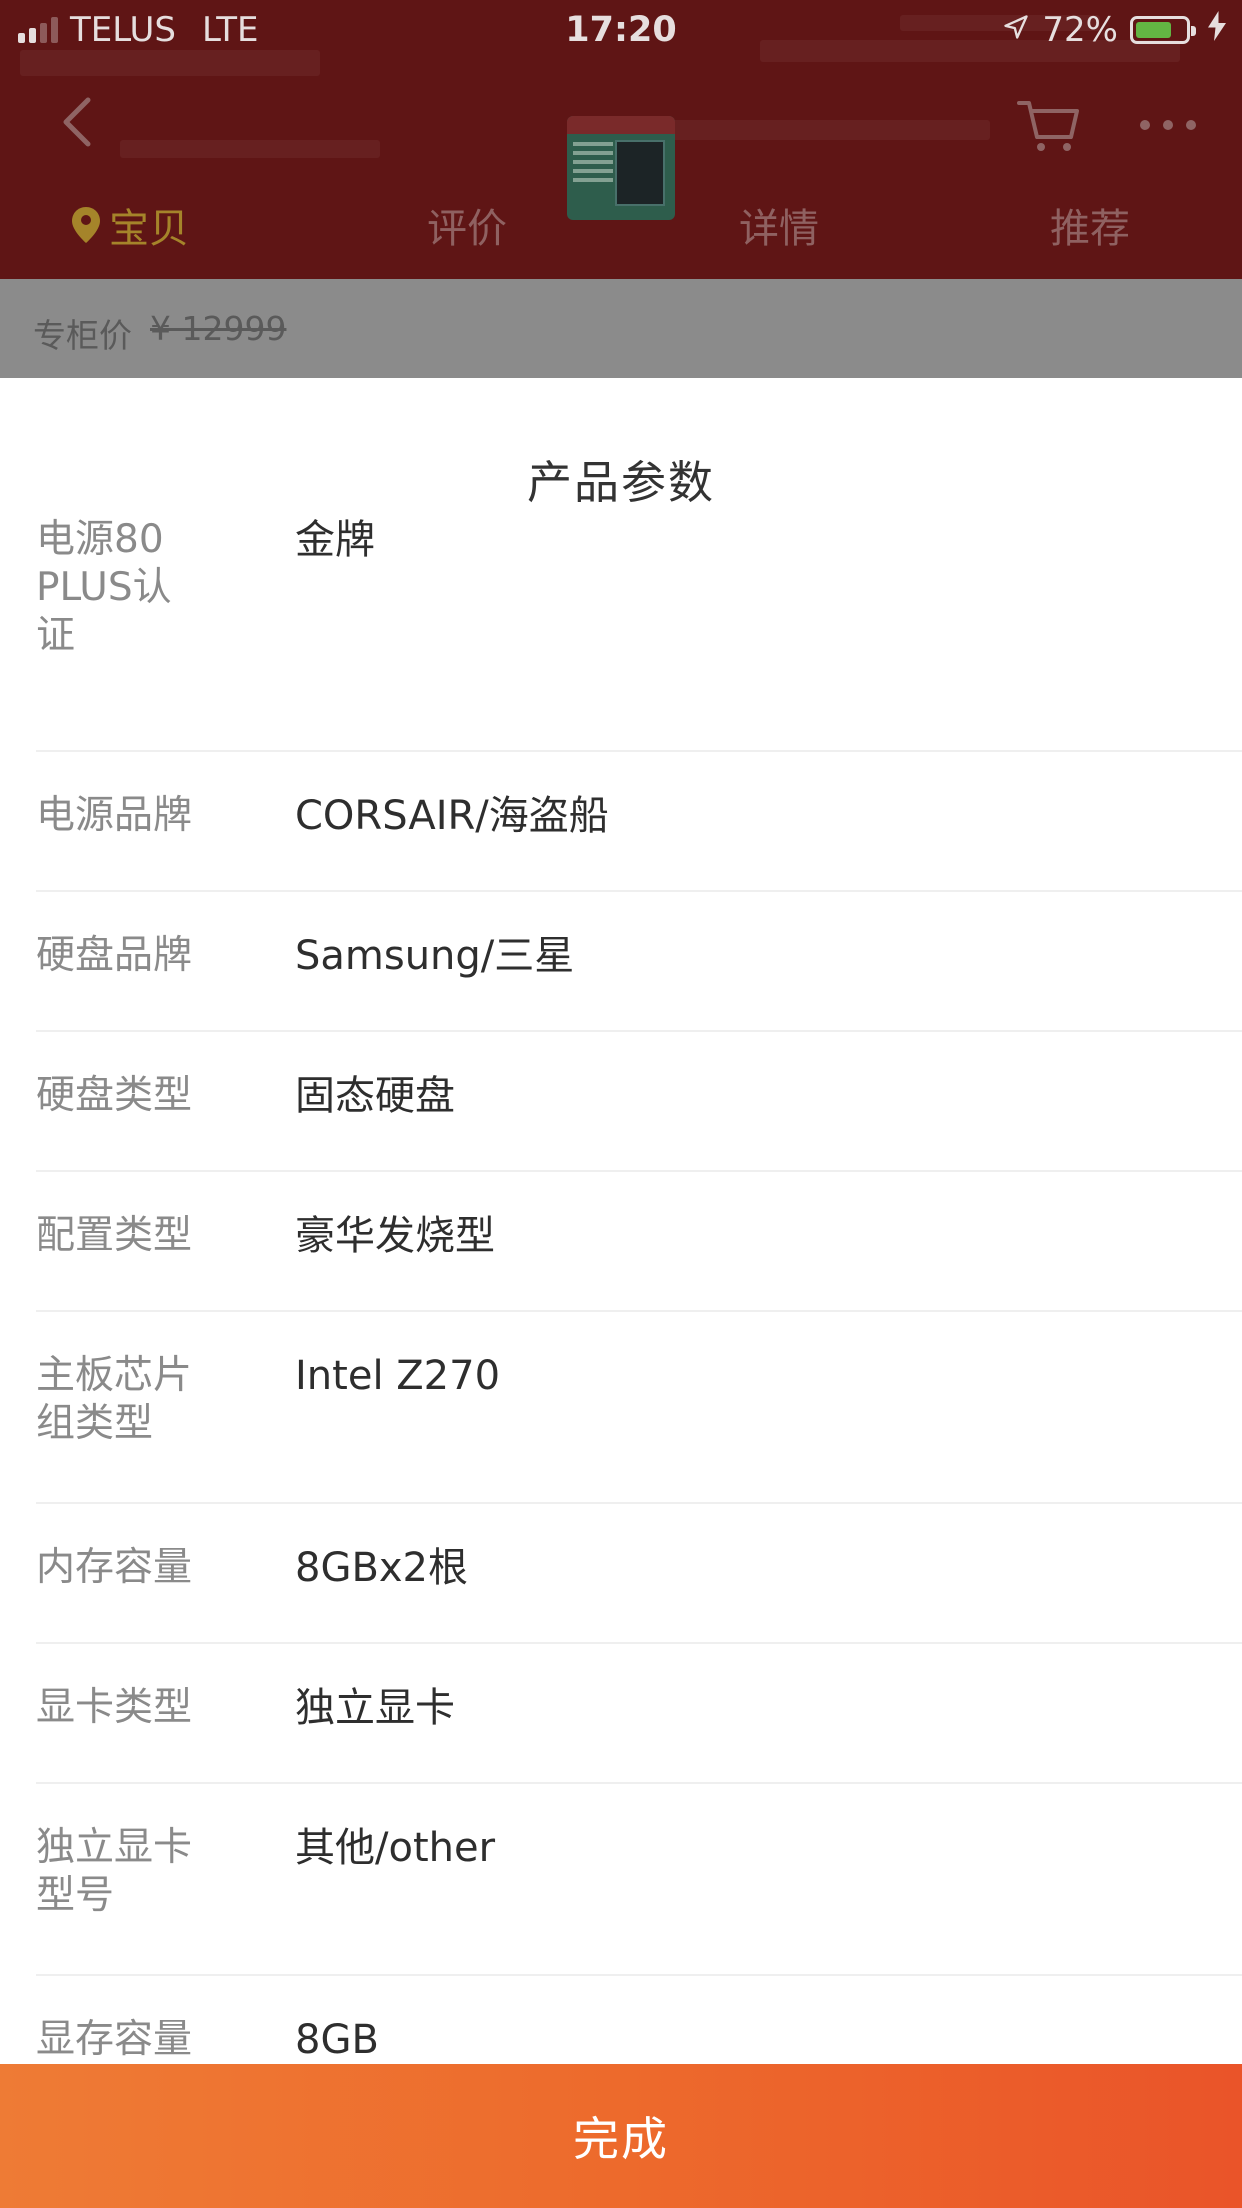 This screenshot has height=2208, width=1242. What do you see at coordinates (218, 328) in the screenshot?
I see `original-price: ¥ 12999` at bounding box center [218, 328].